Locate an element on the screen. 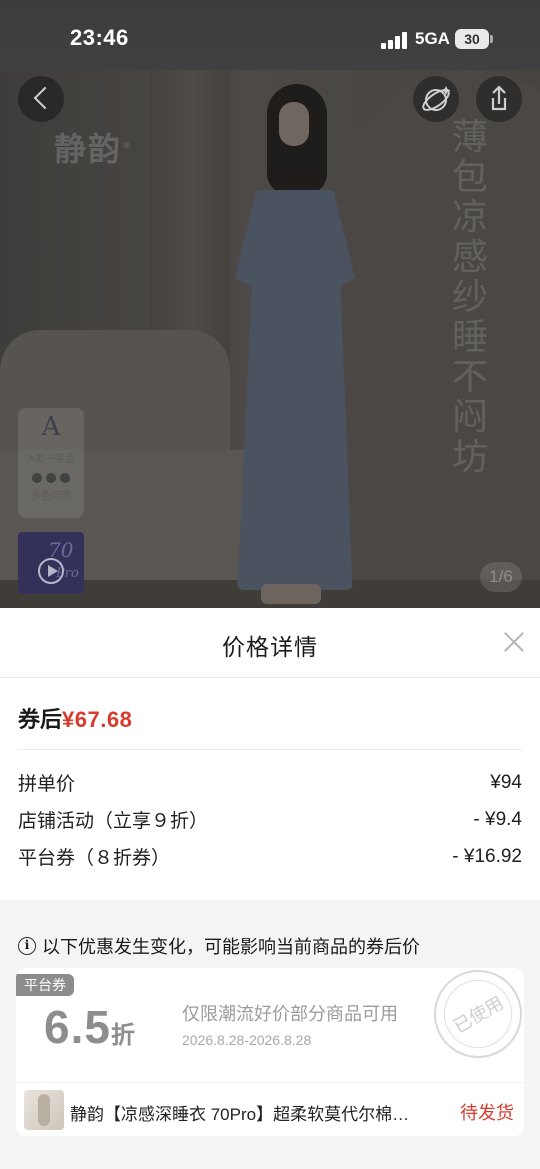 The height and width of the screenshot is (1169, 540). model-feet is located at coordinates (291, 594).